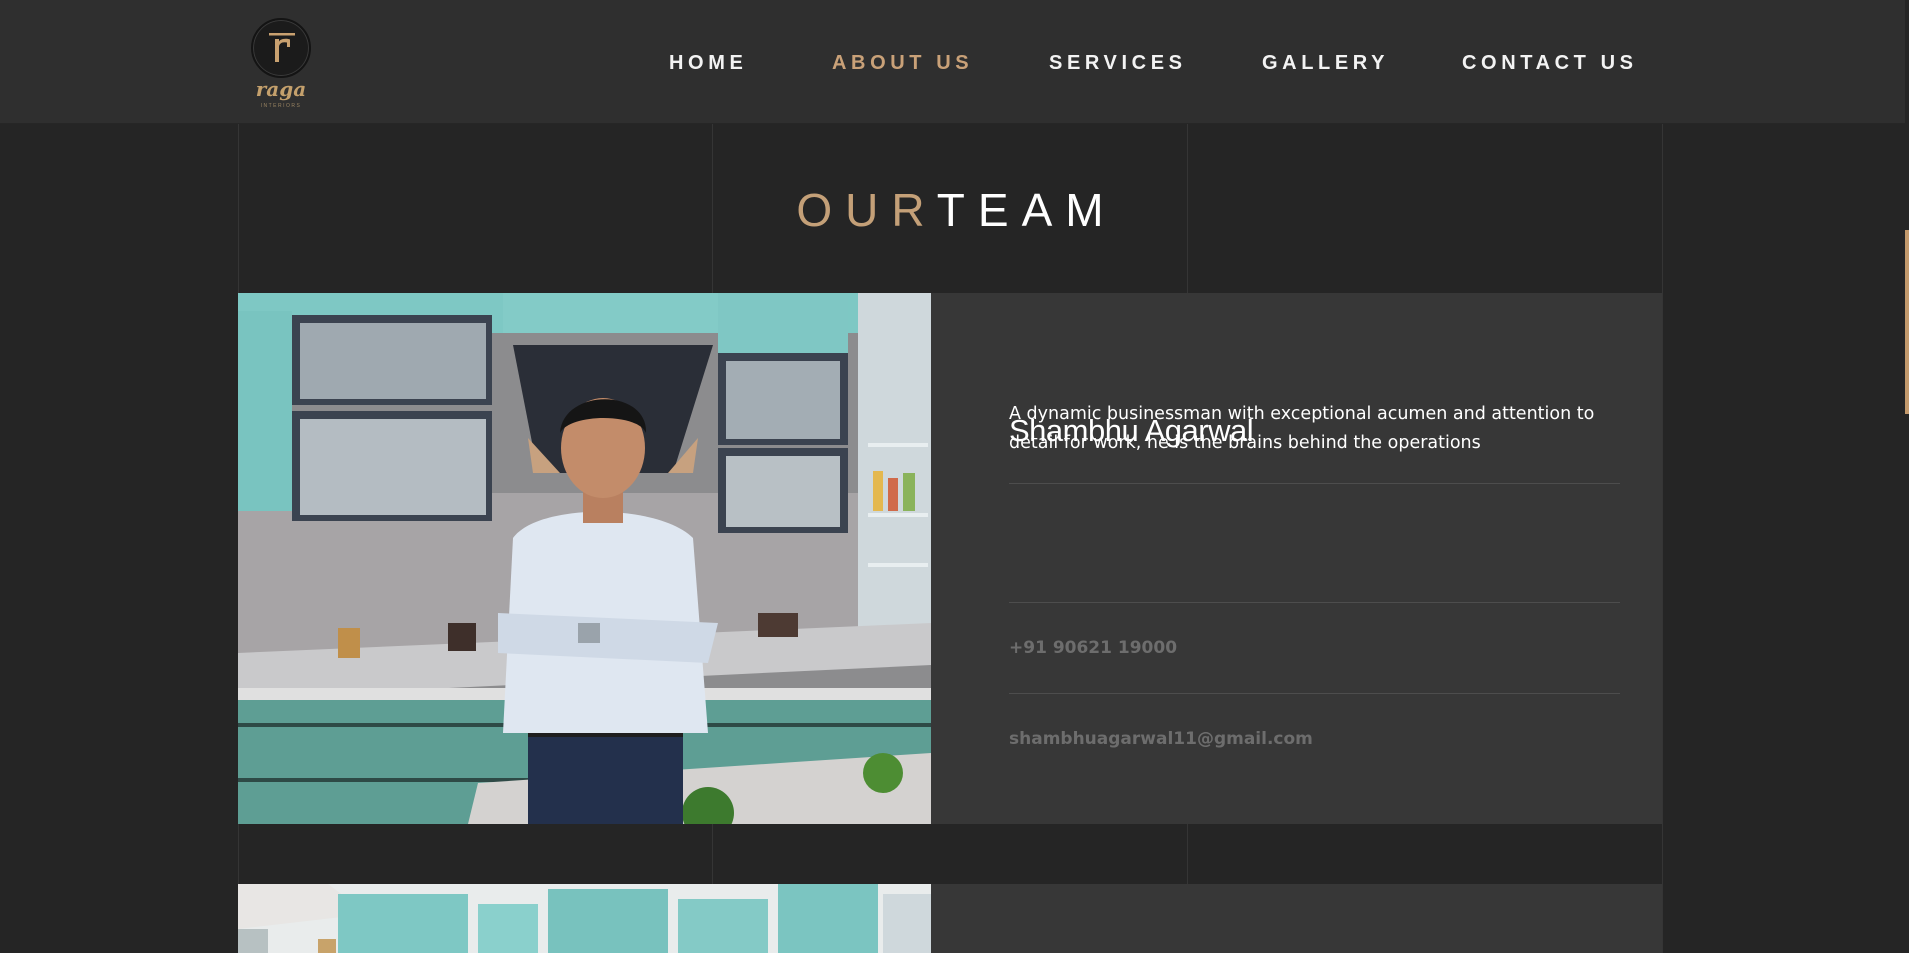 The height and width of the screenshot is (953, 1909). Describe the element at coordinates (708, 63) in the screenshot. I see `nav-home: HOME` at that location.